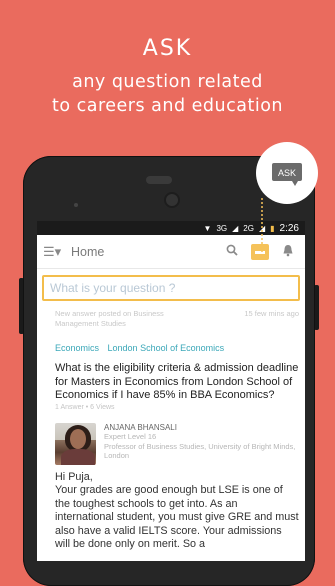 The height and width of the screenshot is (586, 335). Describe the element at coordinates (159, 180) in the screenshot. I see `phone-speaker` at that location.